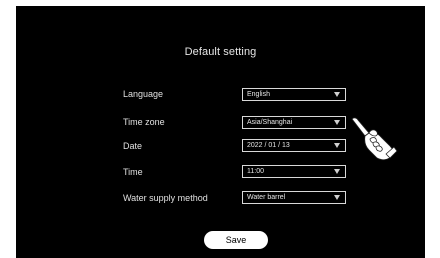  What do you see at coordinates (236, 240) in the screenshot?
I see `save-button: Save` at bounding box center [236, 240].